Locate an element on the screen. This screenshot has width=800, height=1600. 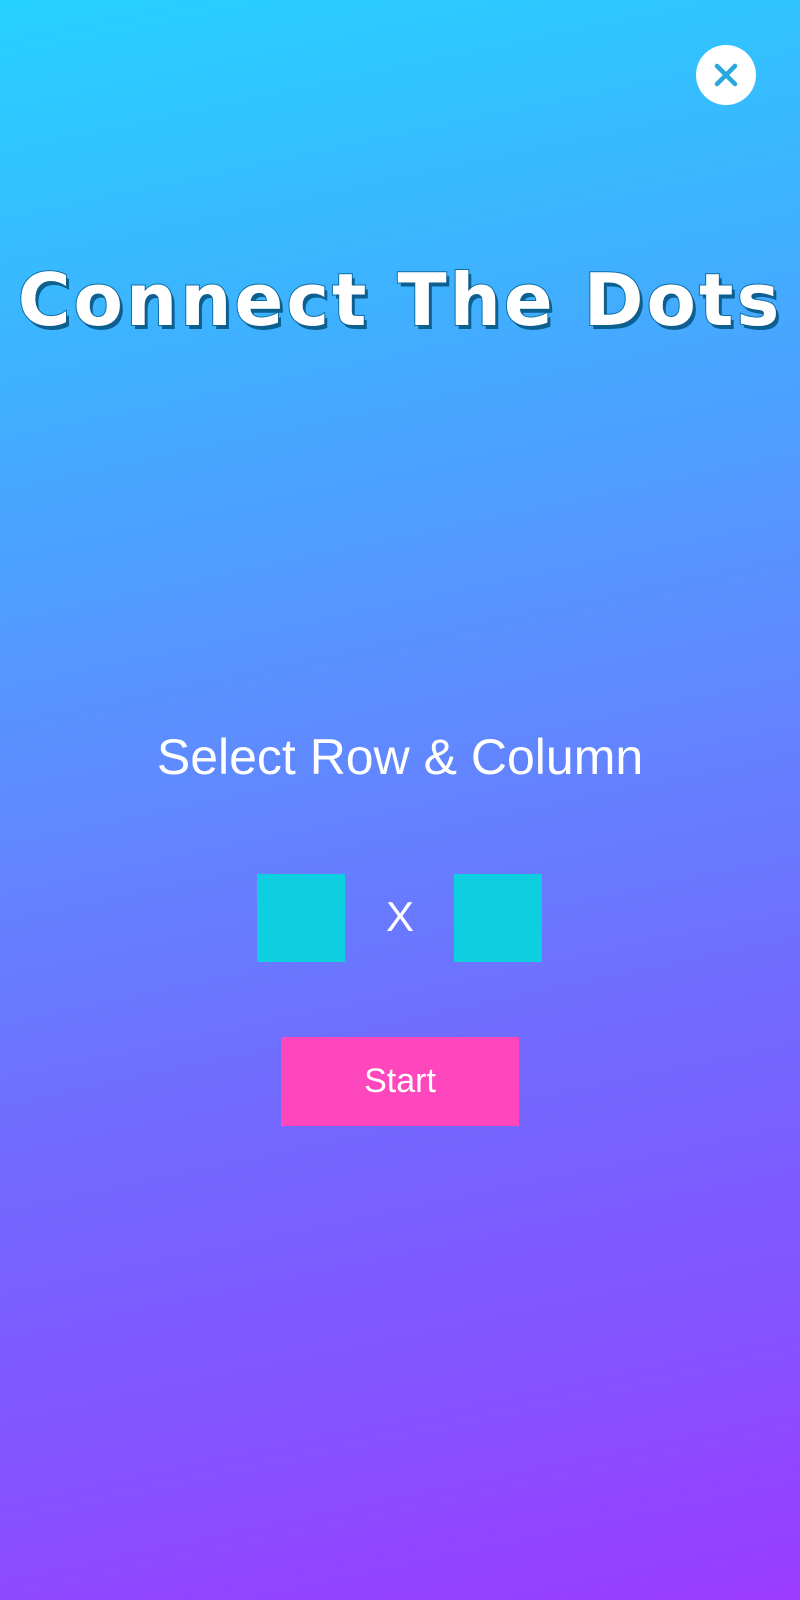
close-icon is located at coordinates (726, 75).